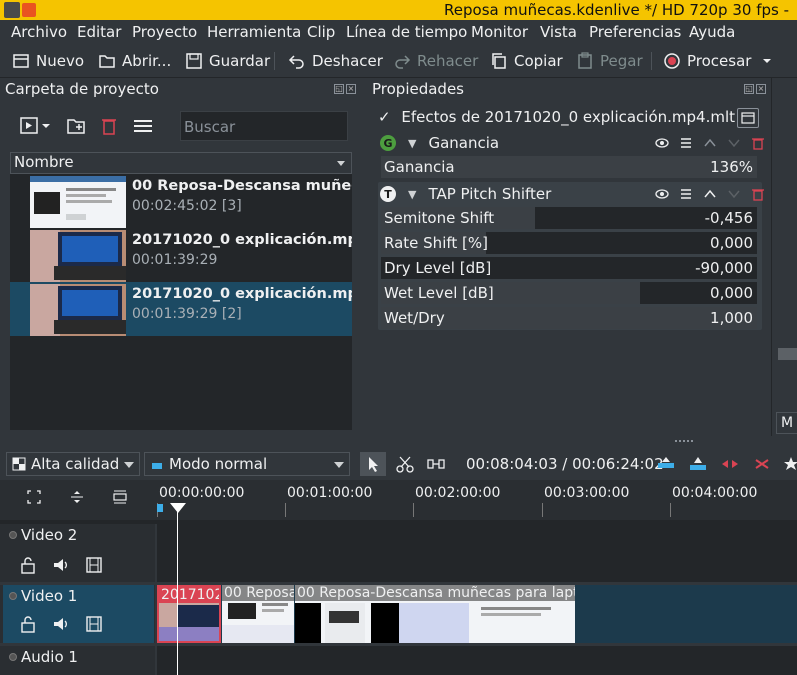 This screenshot has width=797, height=675. I want to click on track-header-video-2: Video 2, so click(78, 553).